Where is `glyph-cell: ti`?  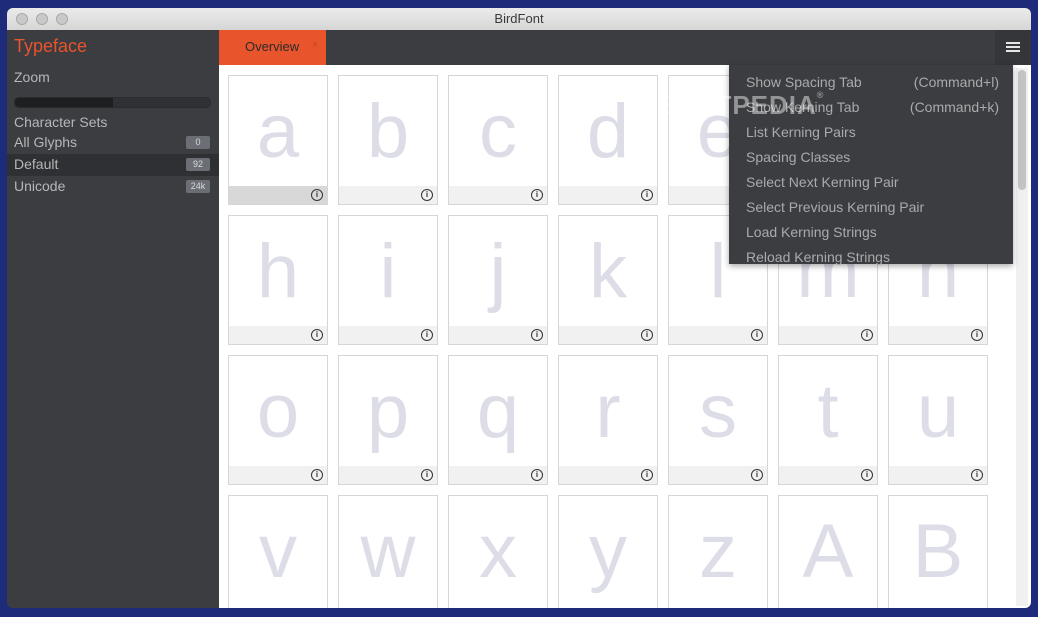
glyph-cell: ti is located at coordinates (828, 420).